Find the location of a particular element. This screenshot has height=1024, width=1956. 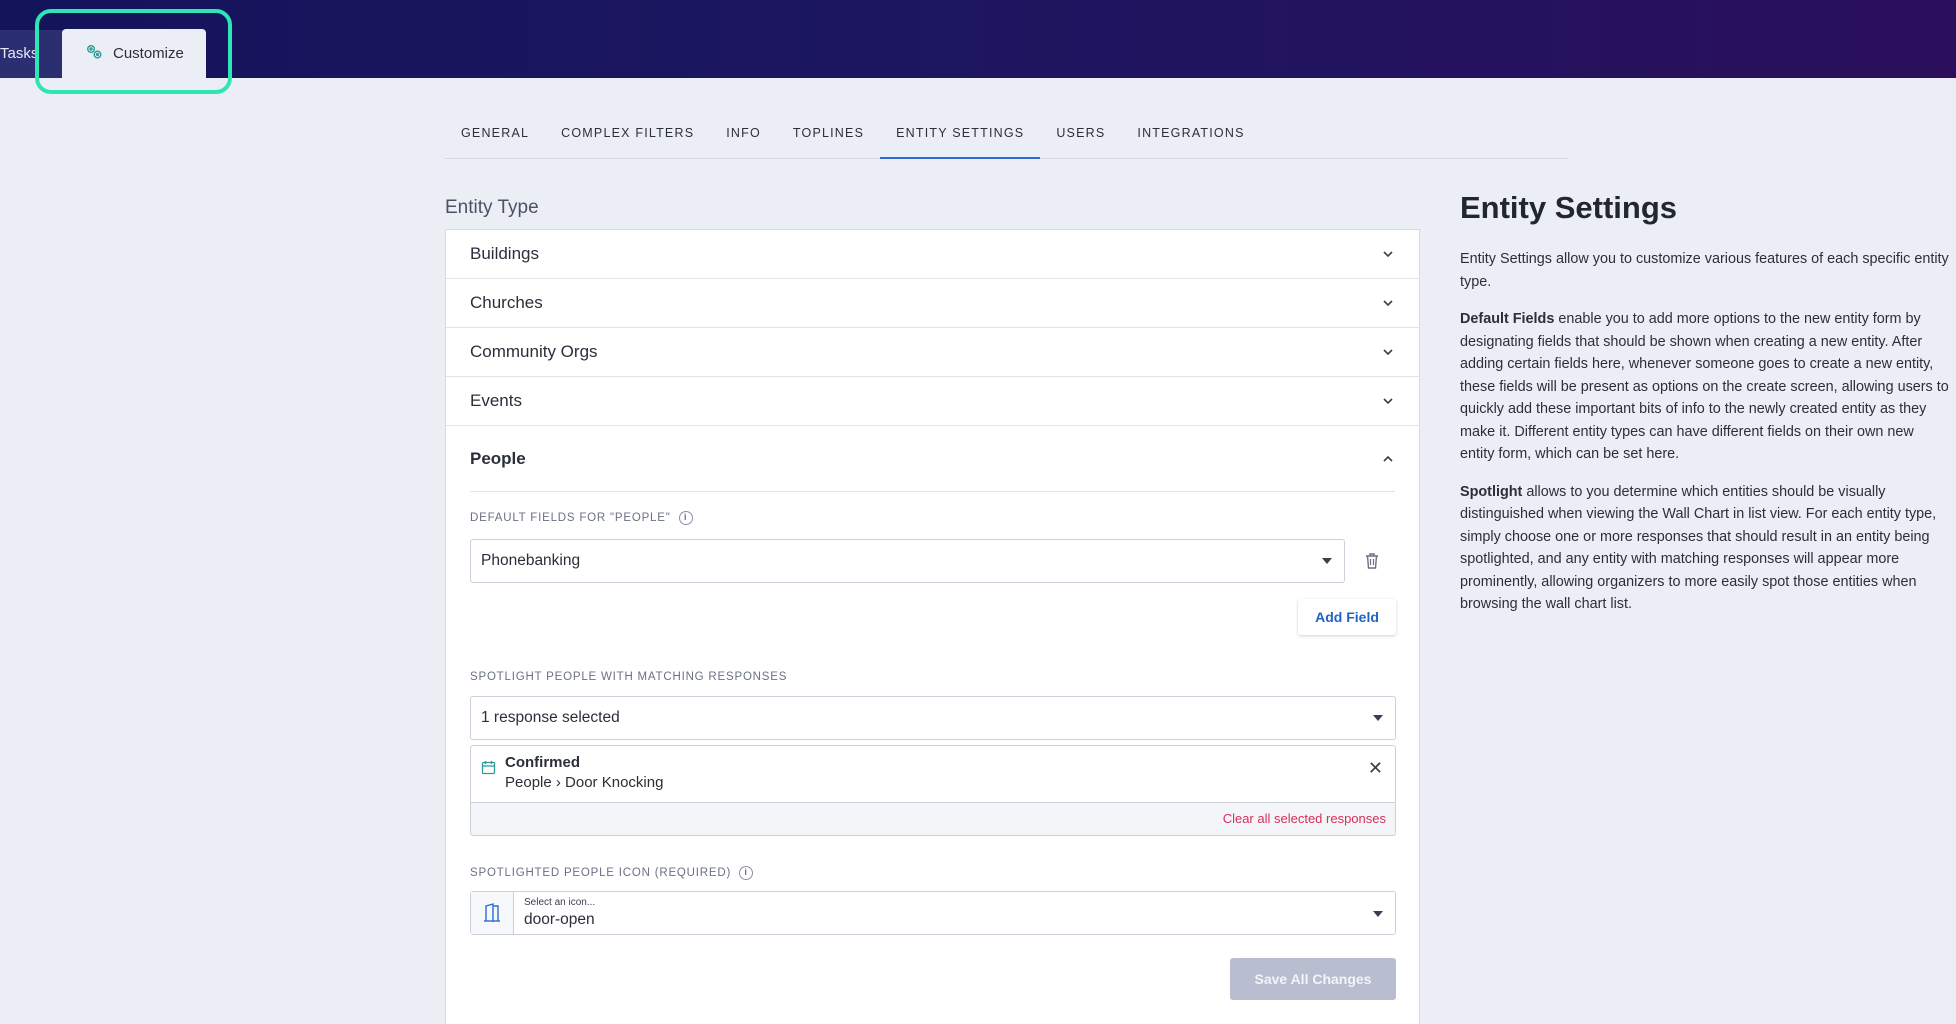

tab-tasks: Tasks is located at coordinates (32, 54).